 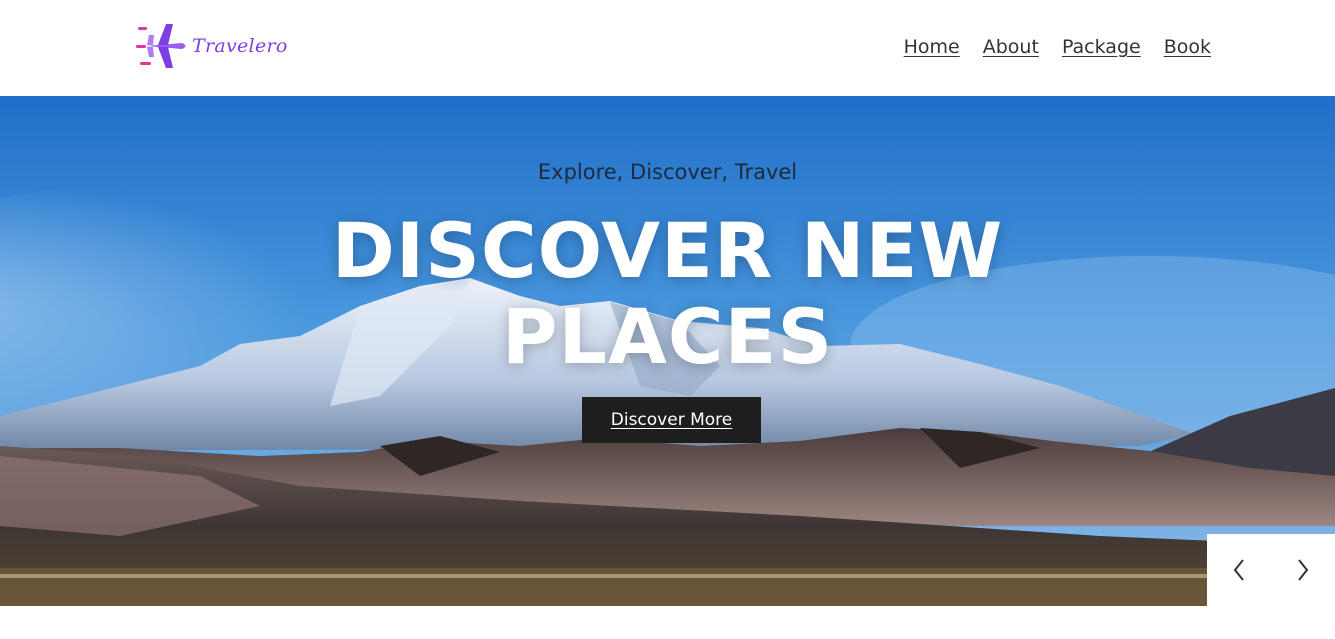 I want to click on discover-more-button: Discover More, so click(x=671, y=420).